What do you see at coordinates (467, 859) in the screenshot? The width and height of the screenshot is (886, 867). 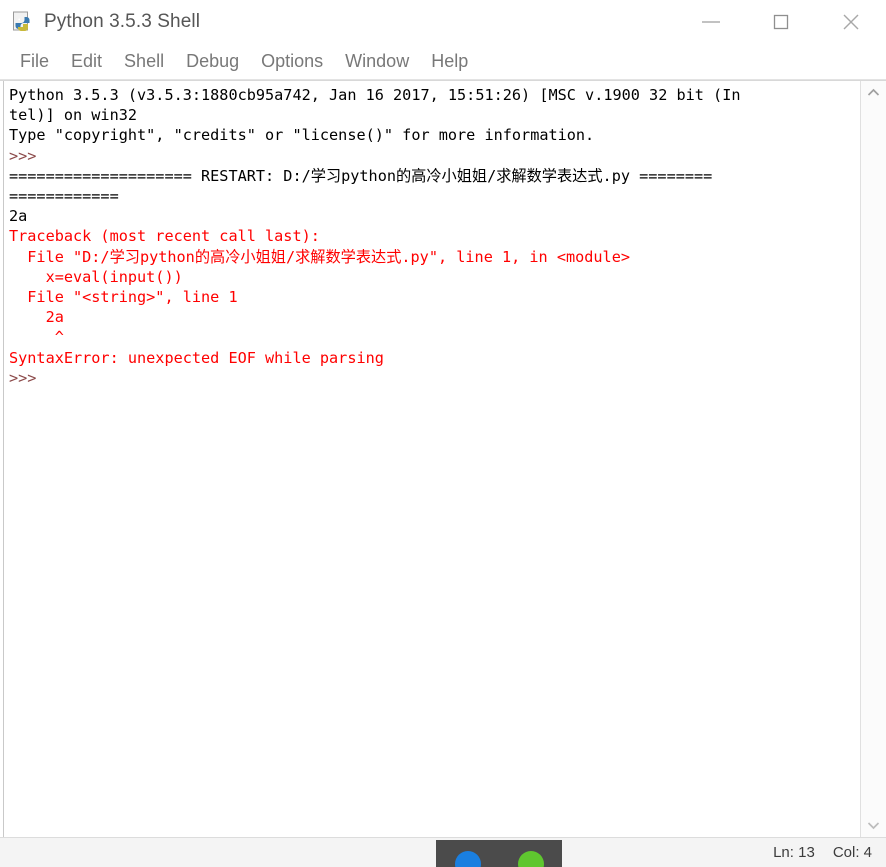 I see `taskbar-app-blue-icon` at bounding box center [467, 859].